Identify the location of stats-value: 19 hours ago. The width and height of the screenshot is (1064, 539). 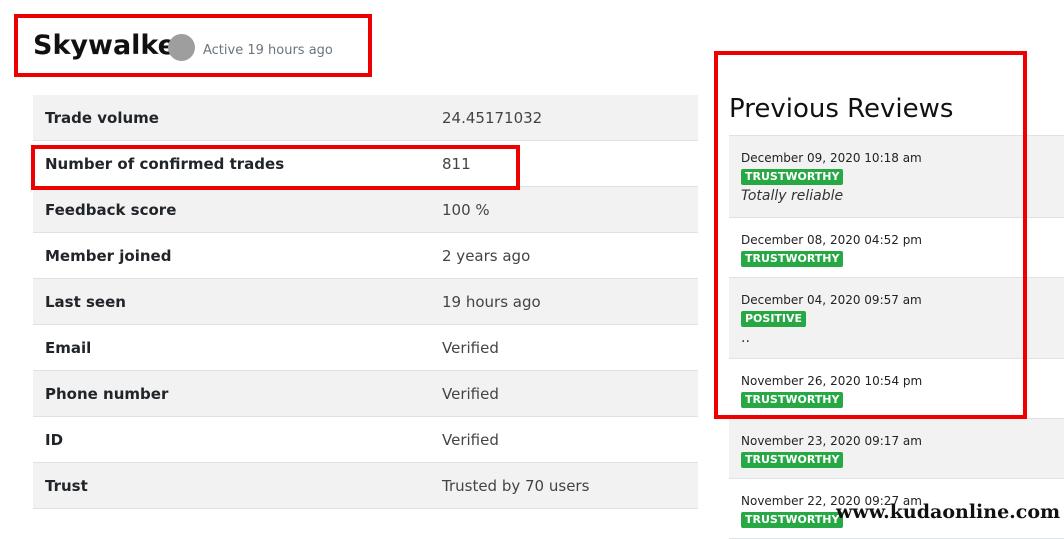
(491, 302).